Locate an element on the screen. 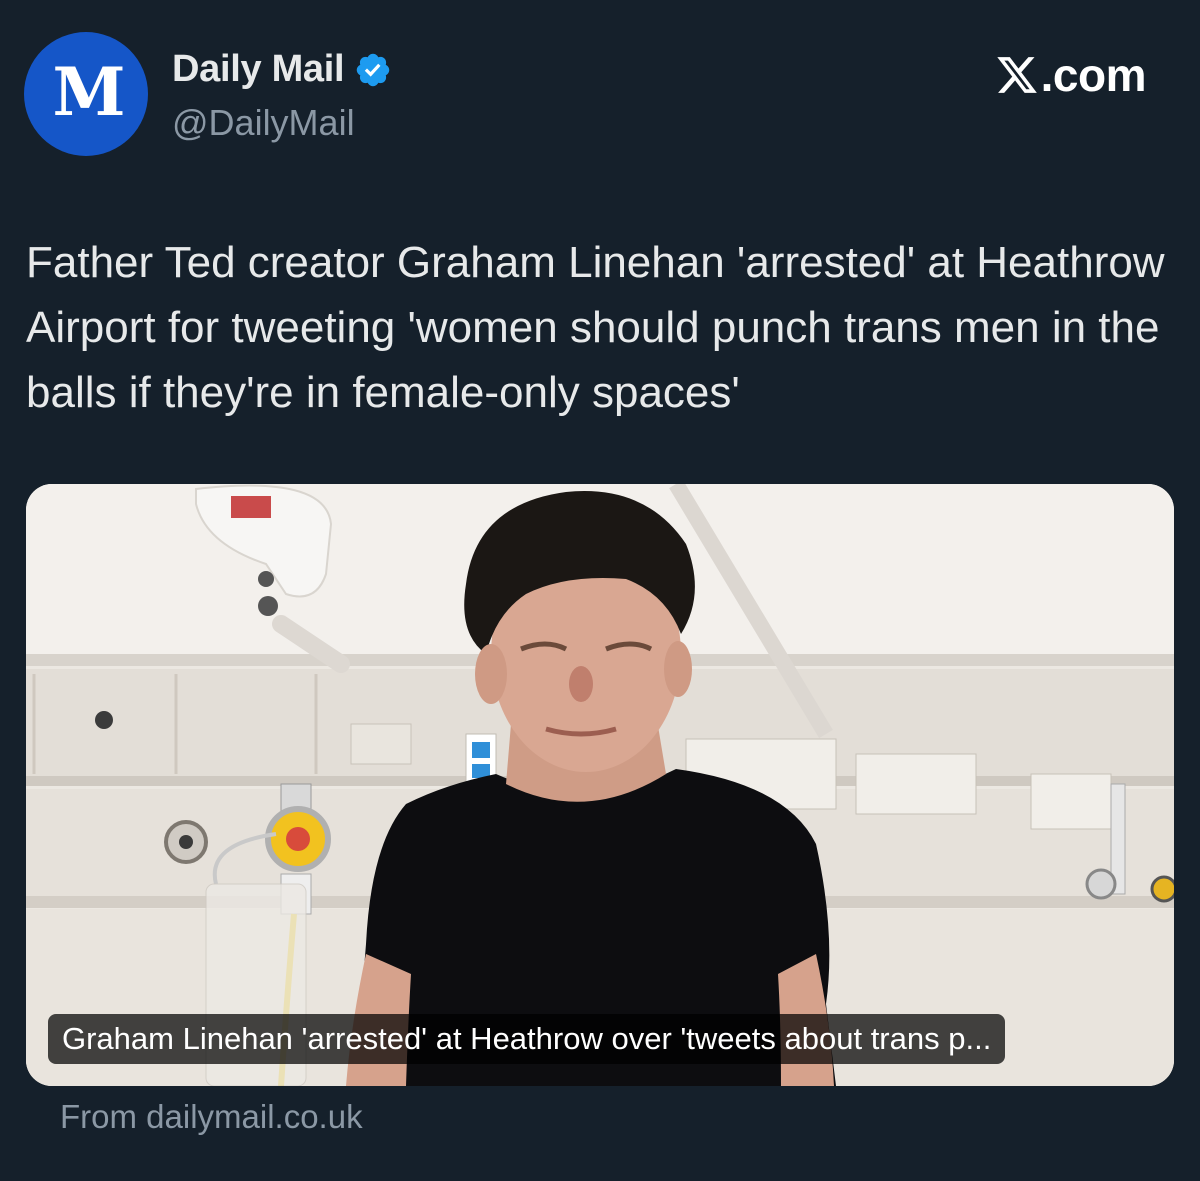  author-handle: @DailyMail is located at coordinates (263, 123).